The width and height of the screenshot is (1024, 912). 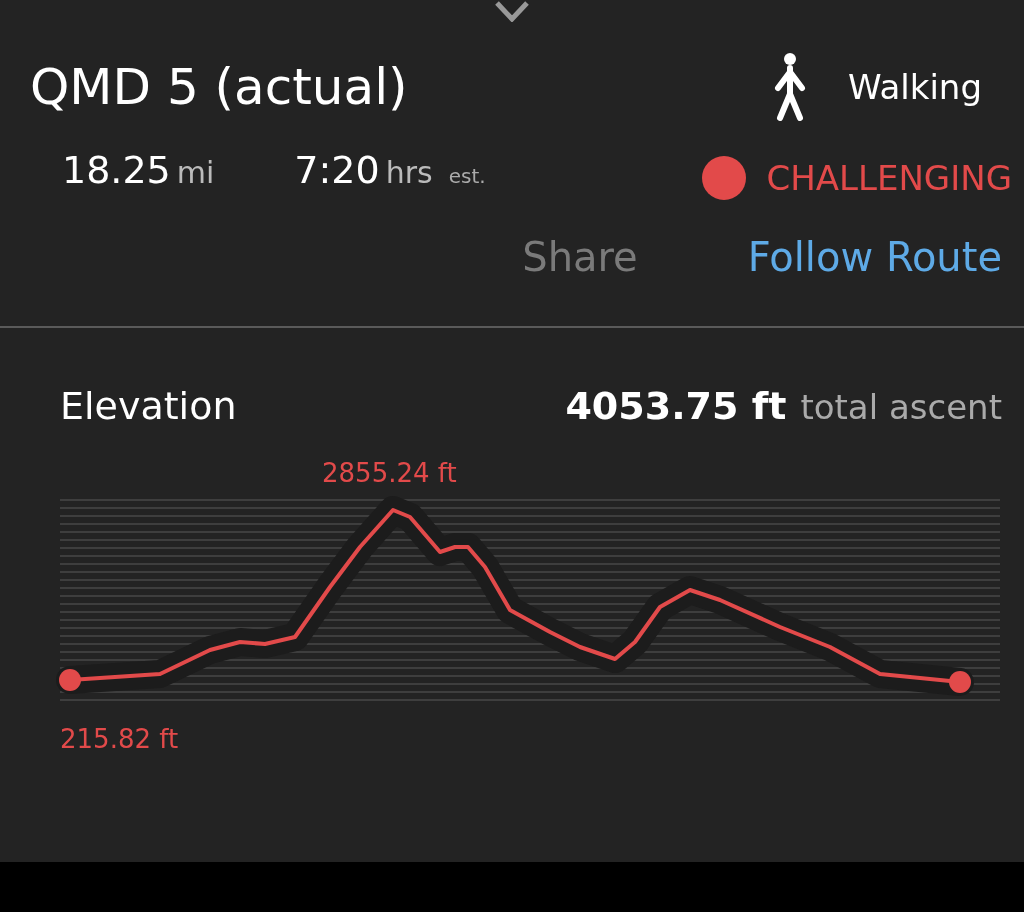 What do you see at coordinates (512, 11) in the screenshot?
I see `chevron-down-icon` at bounding box center [512, 11].